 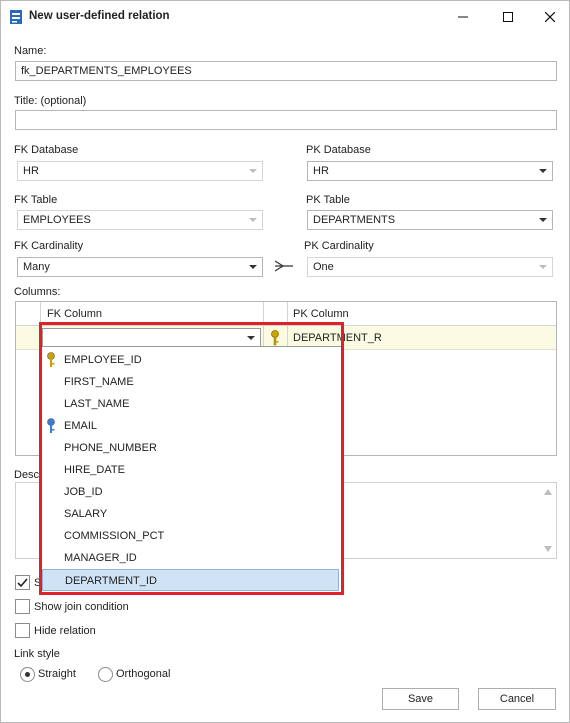 I want to click on dropdown-item: FIRST_NAME, so click(x=190, y=382).